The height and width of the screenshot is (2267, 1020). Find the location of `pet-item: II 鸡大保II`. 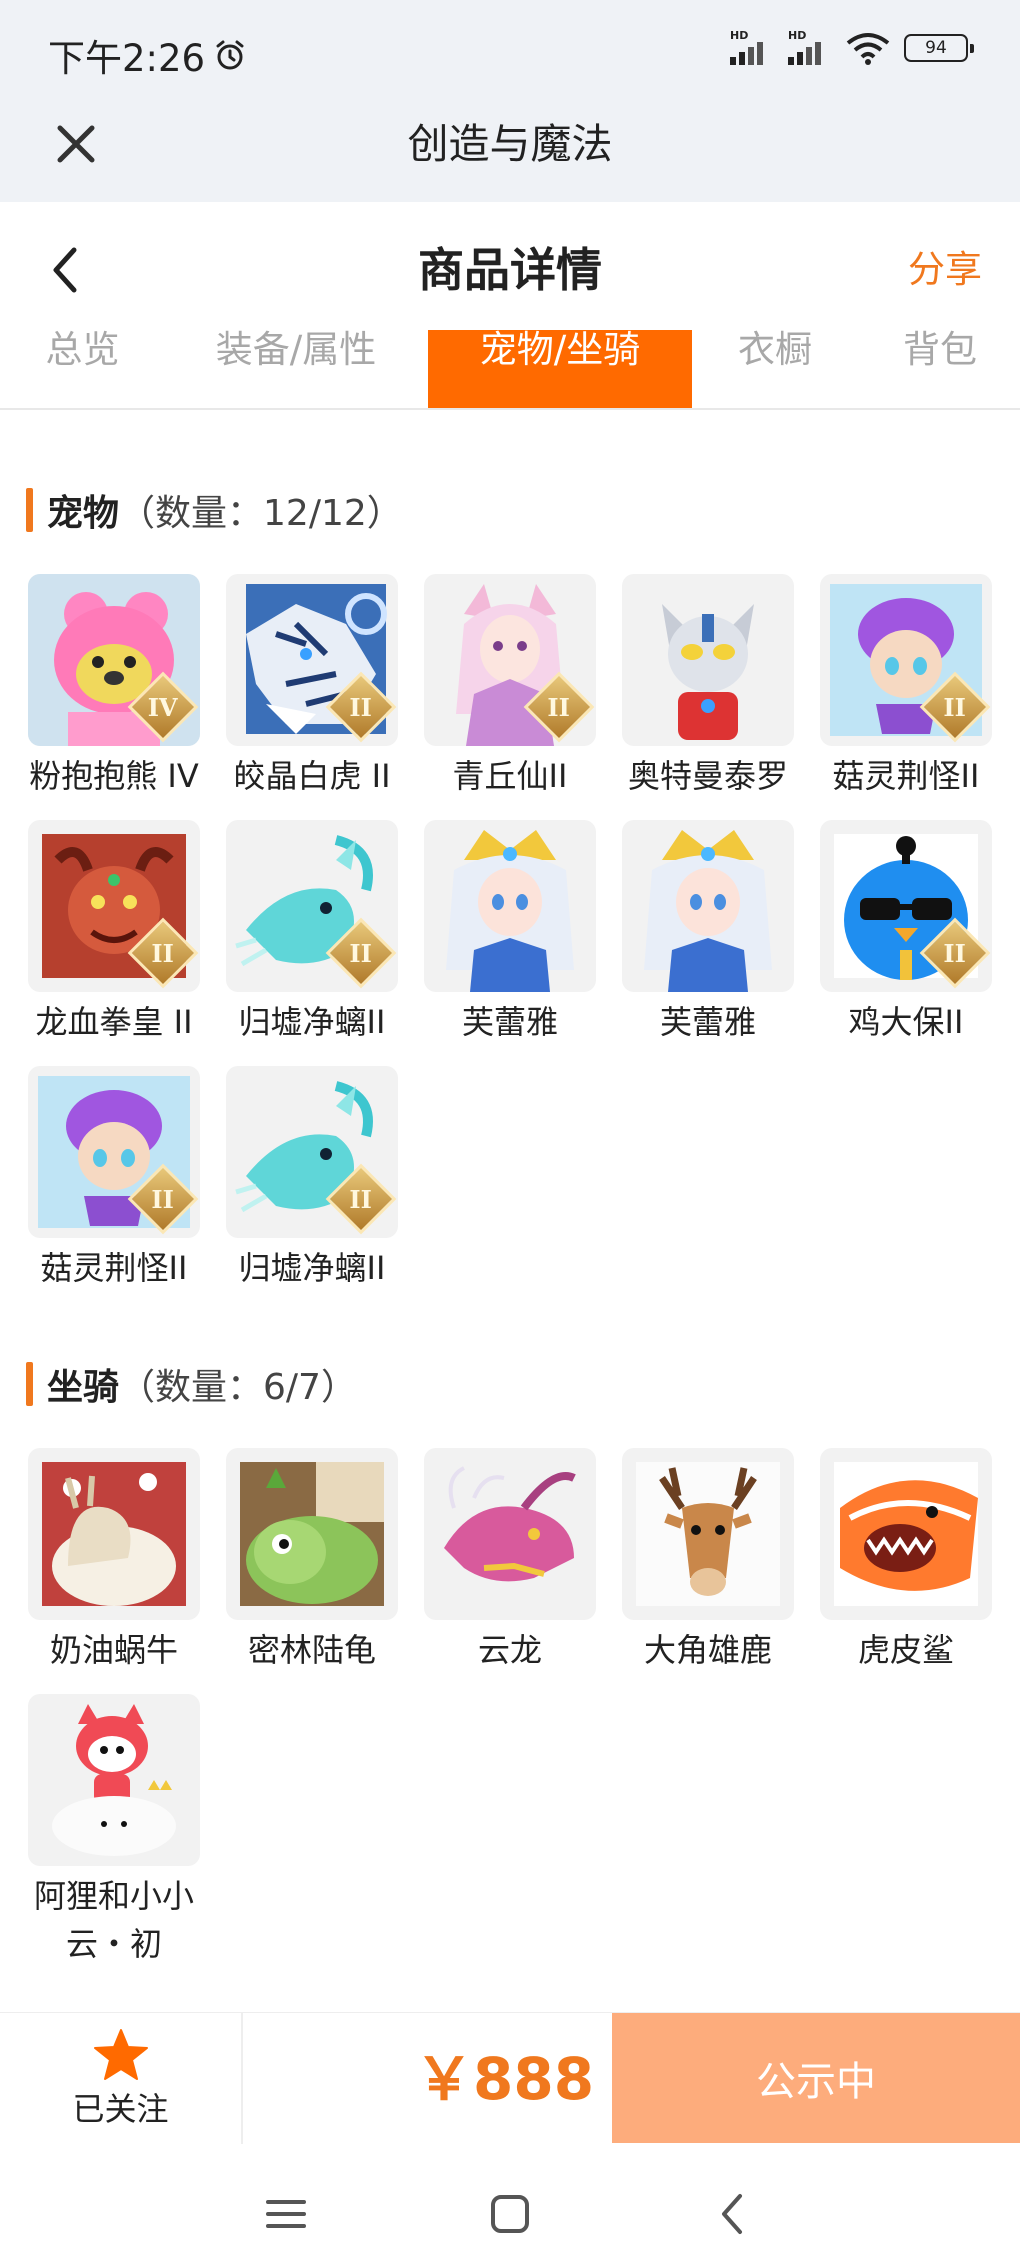

pet-item: II 鸡大保II is located at coordinates (906, 933).